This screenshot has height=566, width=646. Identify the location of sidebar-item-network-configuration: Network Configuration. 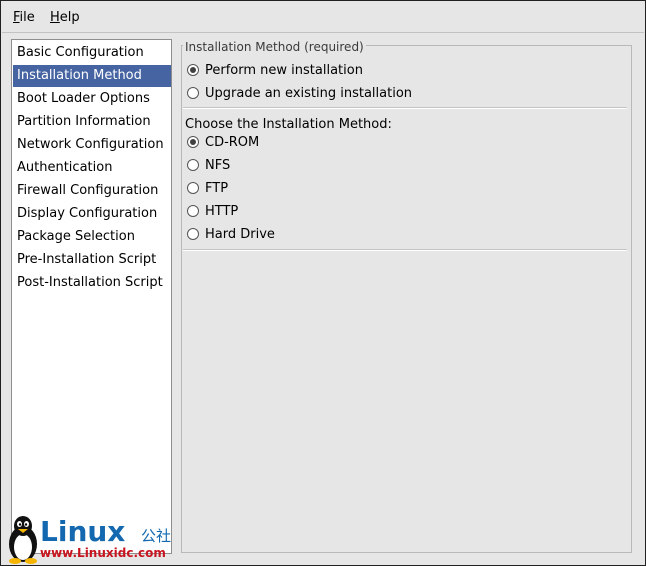
(92, 145).